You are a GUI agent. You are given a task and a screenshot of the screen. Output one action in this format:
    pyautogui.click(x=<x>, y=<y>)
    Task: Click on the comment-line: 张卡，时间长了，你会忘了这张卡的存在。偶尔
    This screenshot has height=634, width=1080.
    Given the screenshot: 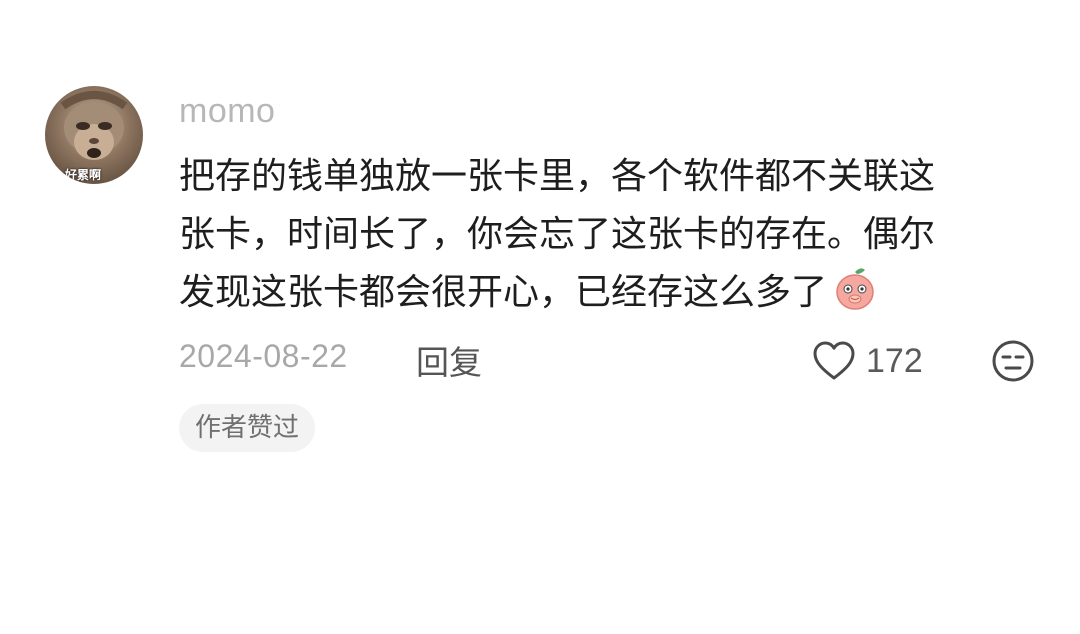 What is the action you would take?
    pyautogui.click(x=557, y=234)
    